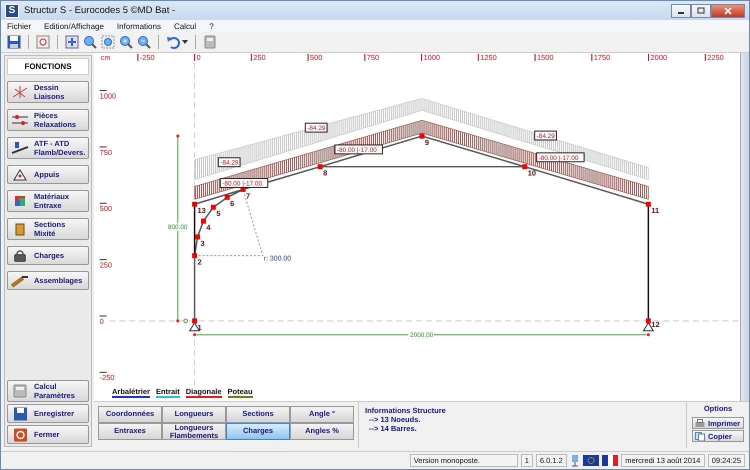  I want to click on close-icon, so click(728, 10).